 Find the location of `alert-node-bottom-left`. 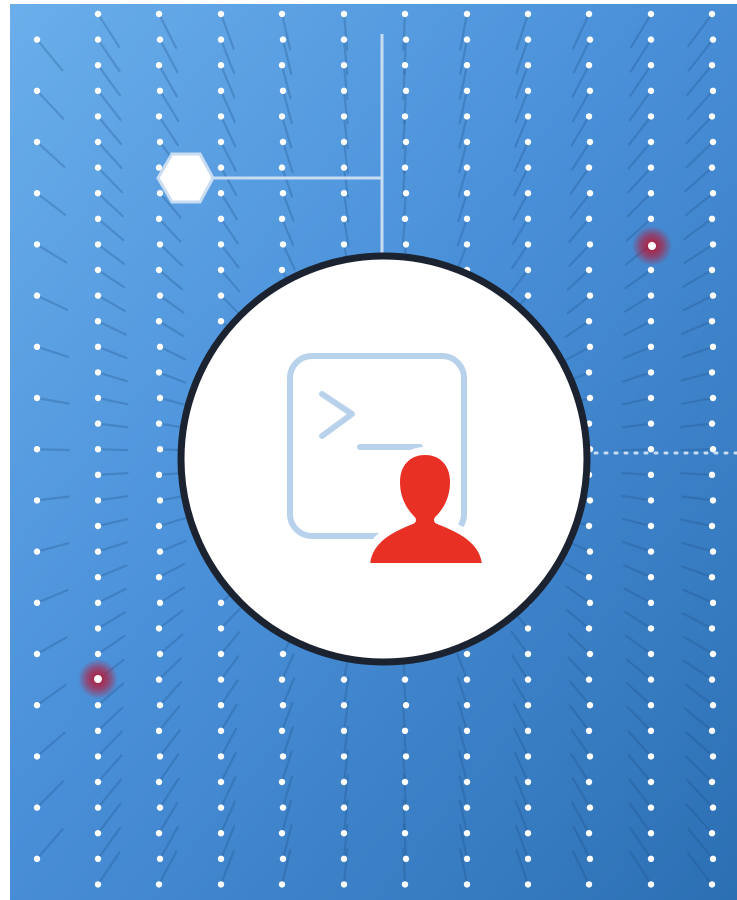

alert-node-bottom-left is located at coordinates (98, 679).